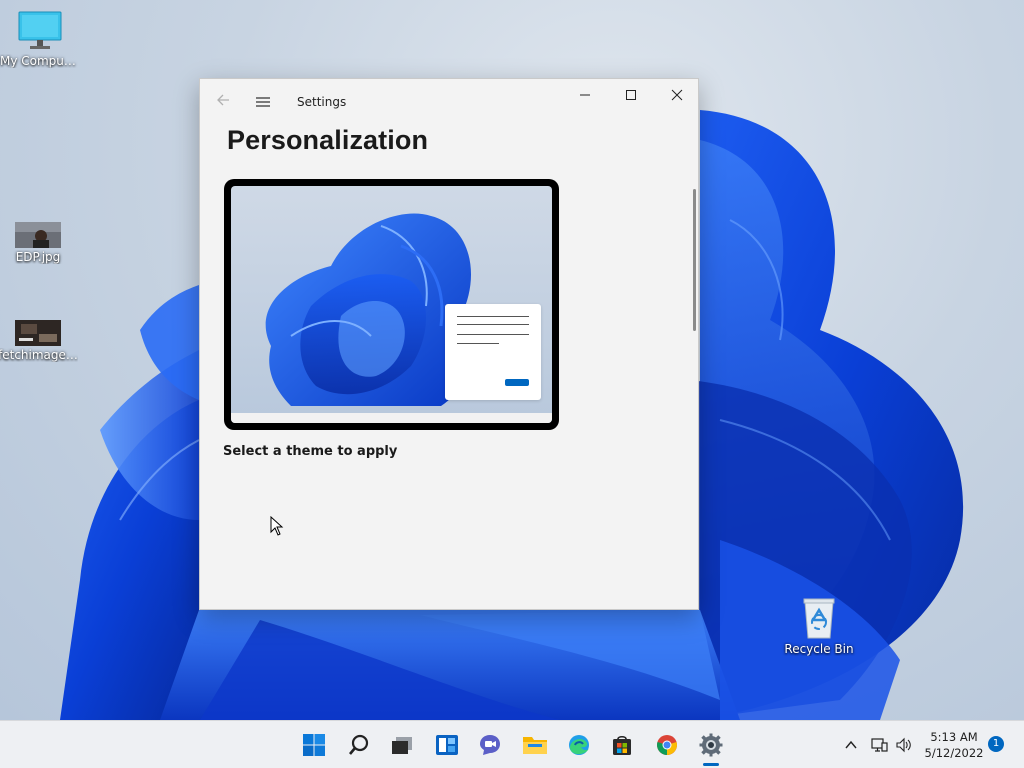 Image resolution: width=1024 pixels, height=768 pixels. Describe the element at coordinates (391, 418) in the screenshot. I see `preview-taskbar` at that location.